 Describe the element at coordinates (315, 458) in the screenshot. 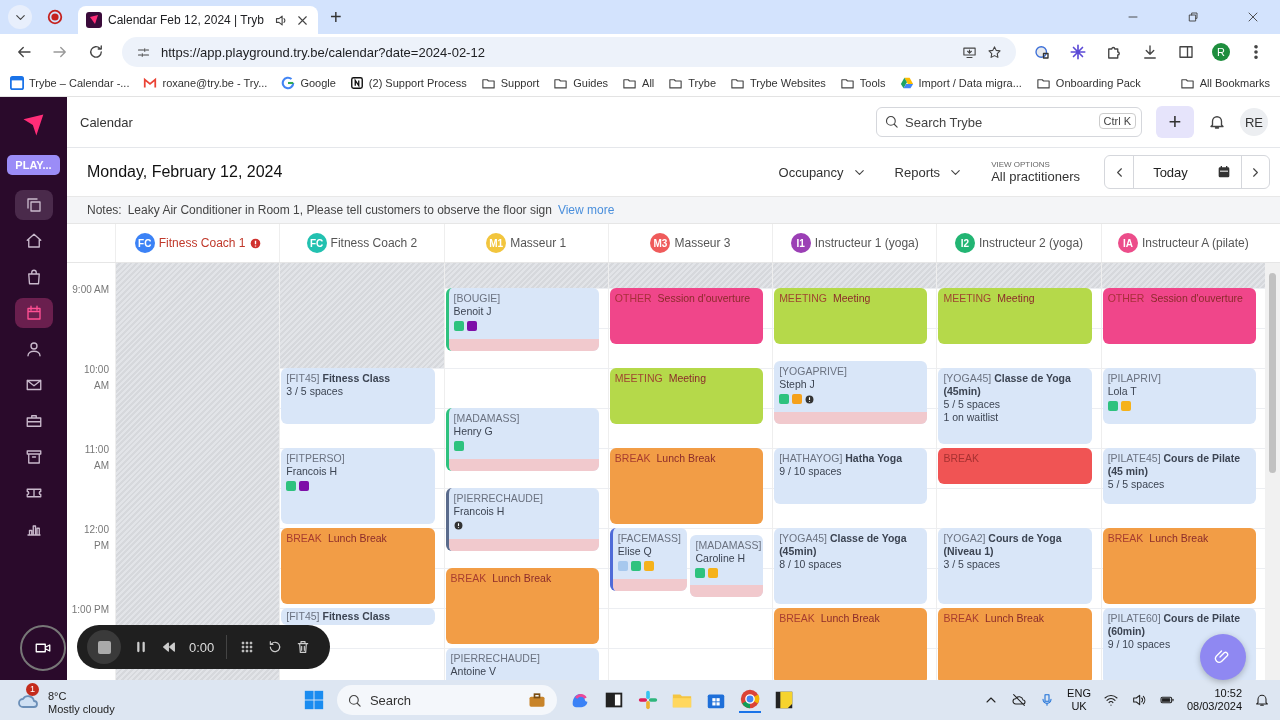

I see `service-code: [FITPERSO]` at that location.